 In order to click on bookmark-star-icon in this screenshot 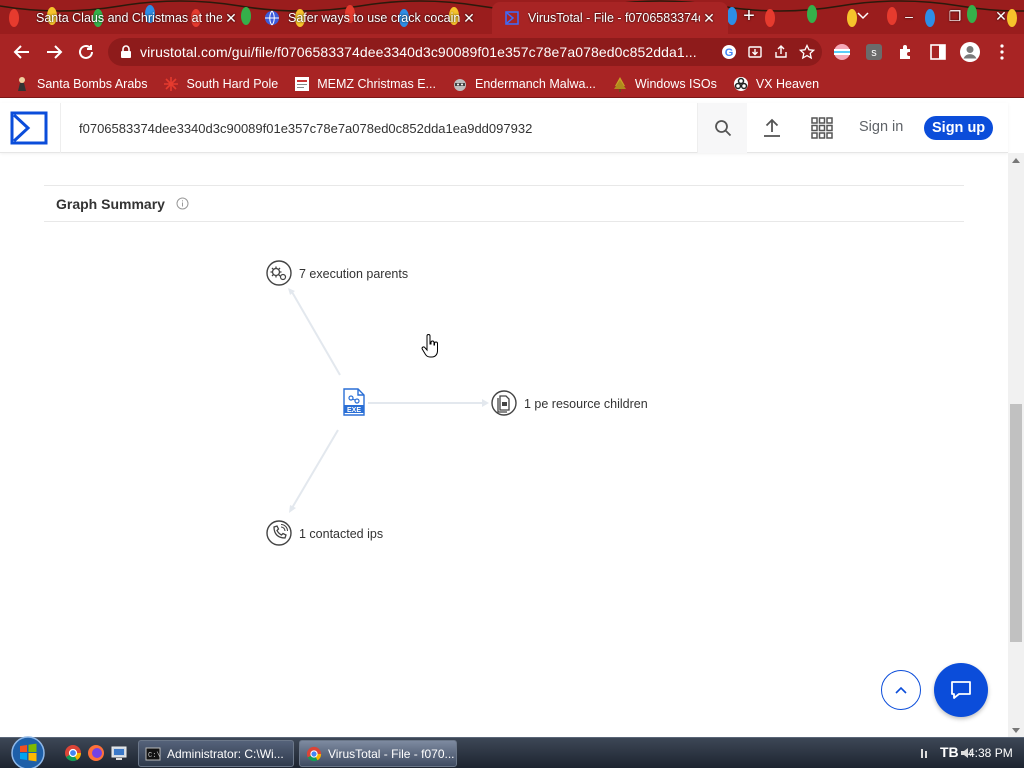, I will do `click(807, 52)`.